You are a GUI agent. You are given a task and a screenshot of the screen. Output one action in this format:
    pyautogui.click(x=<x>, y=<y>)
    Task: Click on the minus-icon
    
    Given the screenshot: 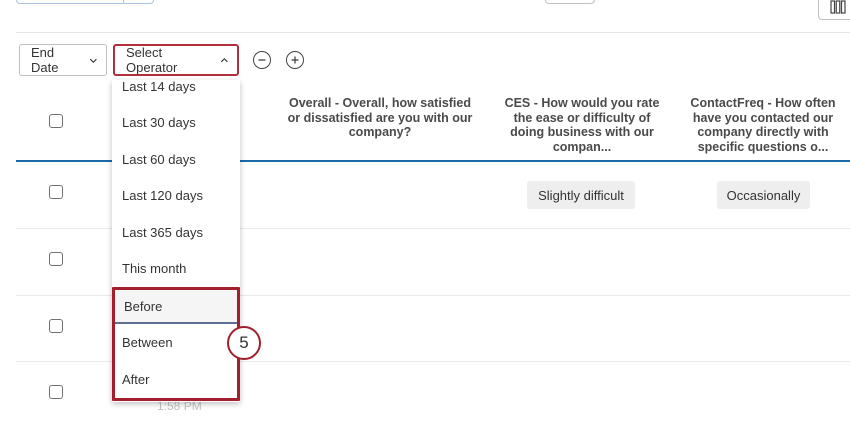 What is the action you would take?
    pyautogui.click(x=262, y=60)
    